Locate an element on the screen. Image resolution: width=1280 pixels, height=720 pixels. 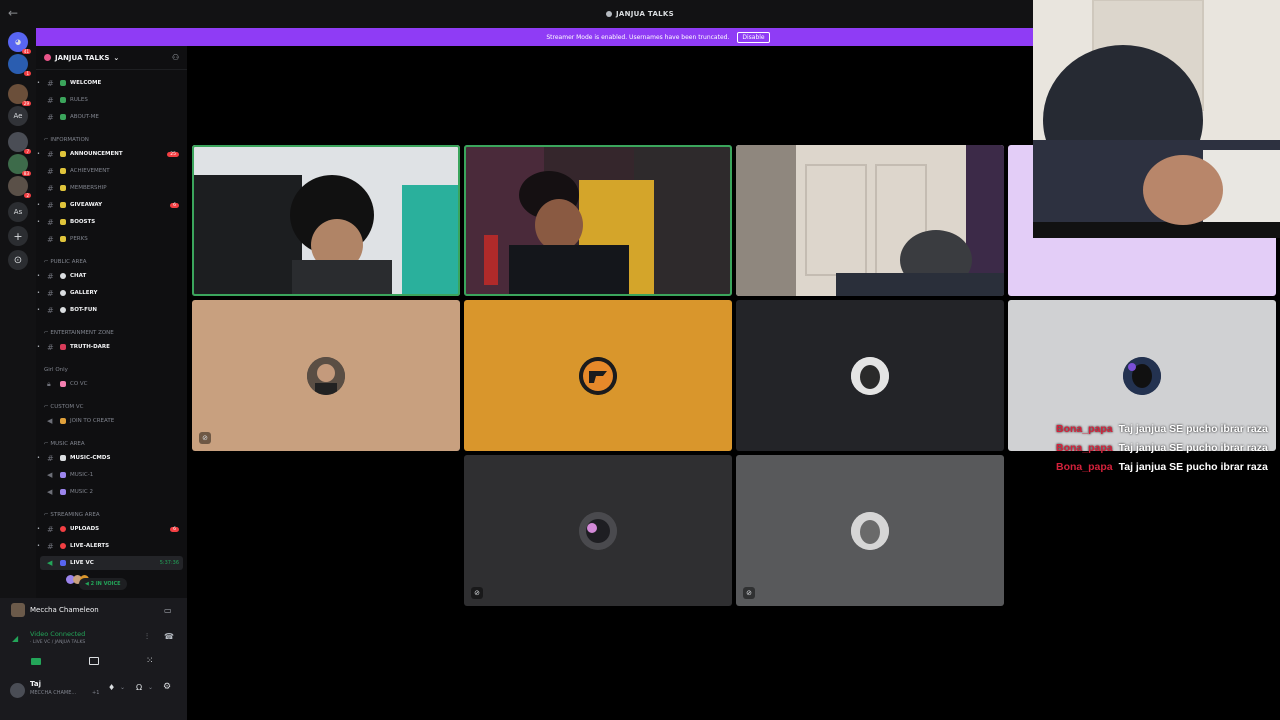
guild-badge: 2 is located at coordinates (27, 195).